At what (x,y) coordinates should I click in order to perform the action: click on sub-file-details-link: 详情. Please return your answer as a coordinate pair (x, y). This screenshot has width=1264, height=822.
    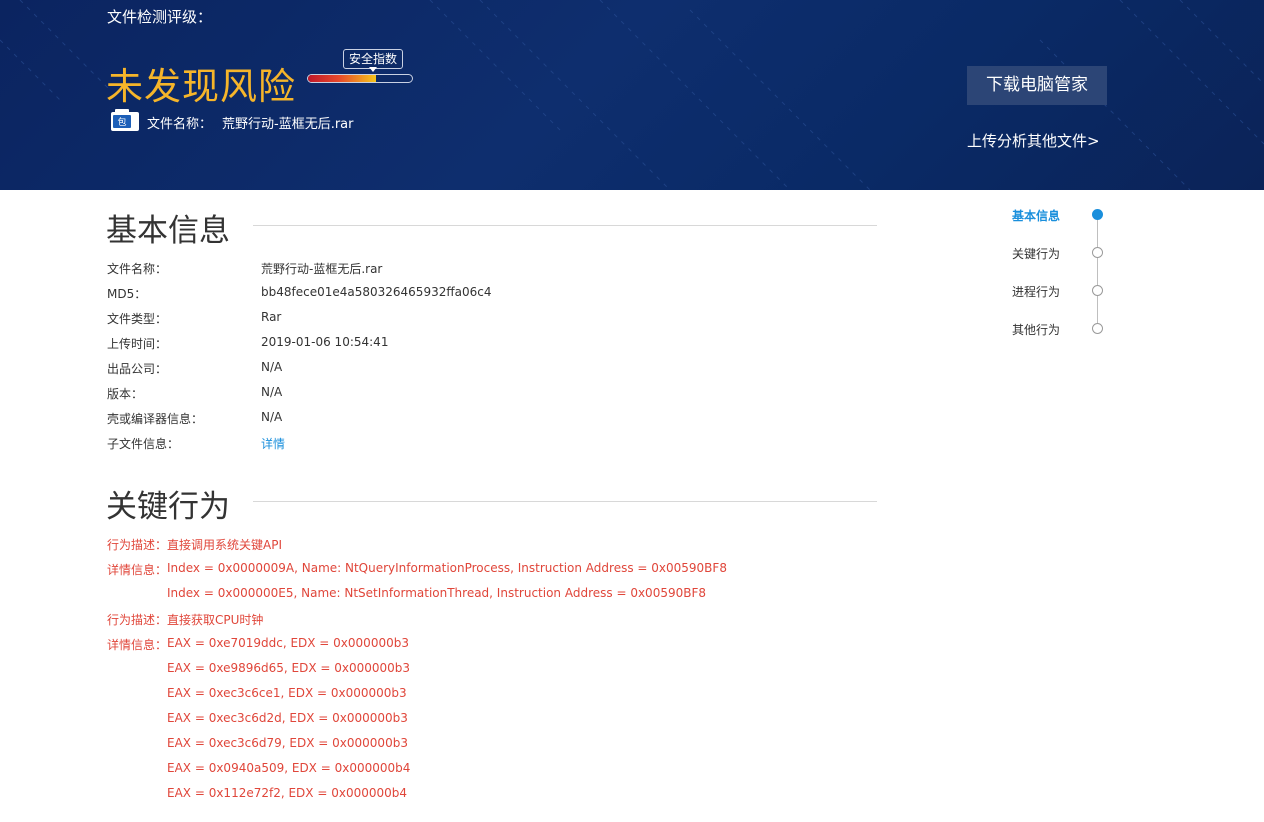
    Looking at the image, I should click on (273, 443).